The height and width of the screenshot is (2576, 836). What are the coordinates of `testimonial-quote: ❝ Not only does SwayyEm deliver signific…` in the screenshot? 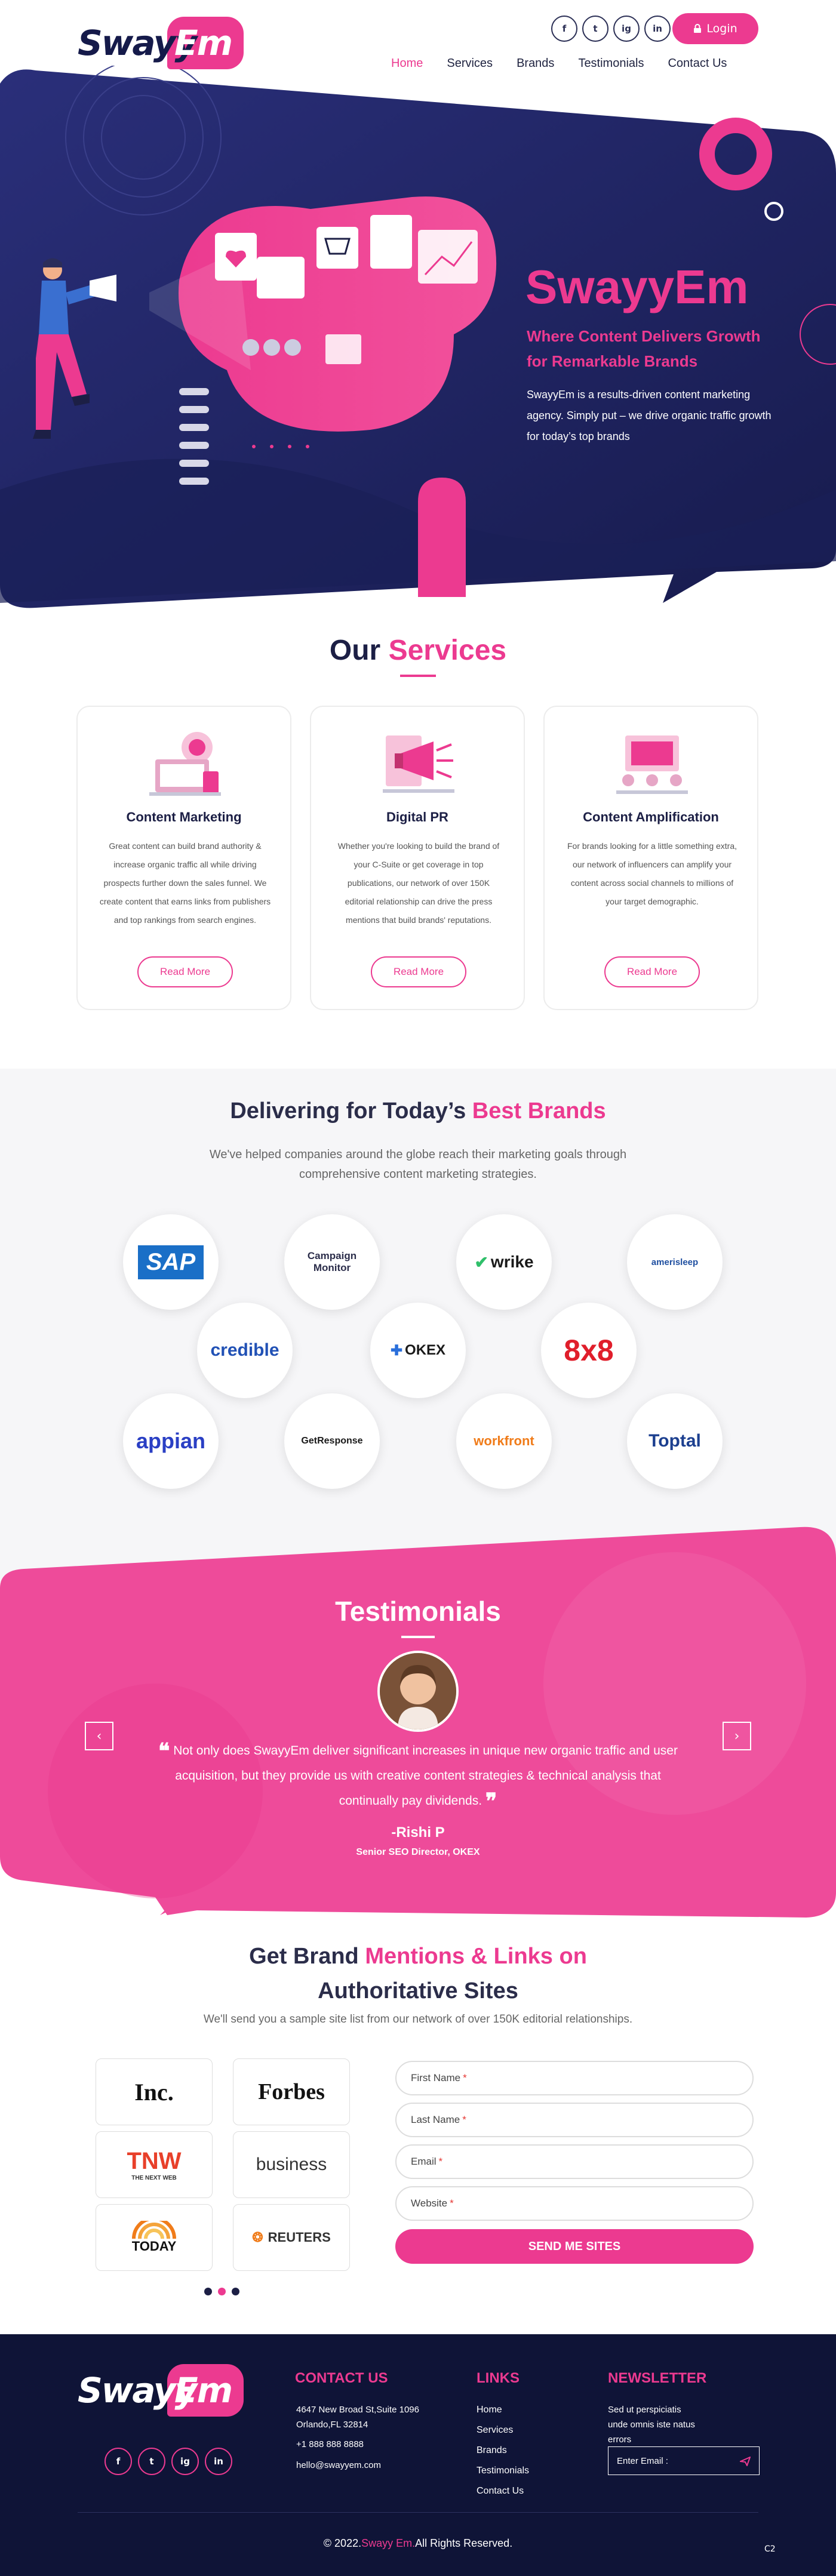 It's located at (418, 1776).